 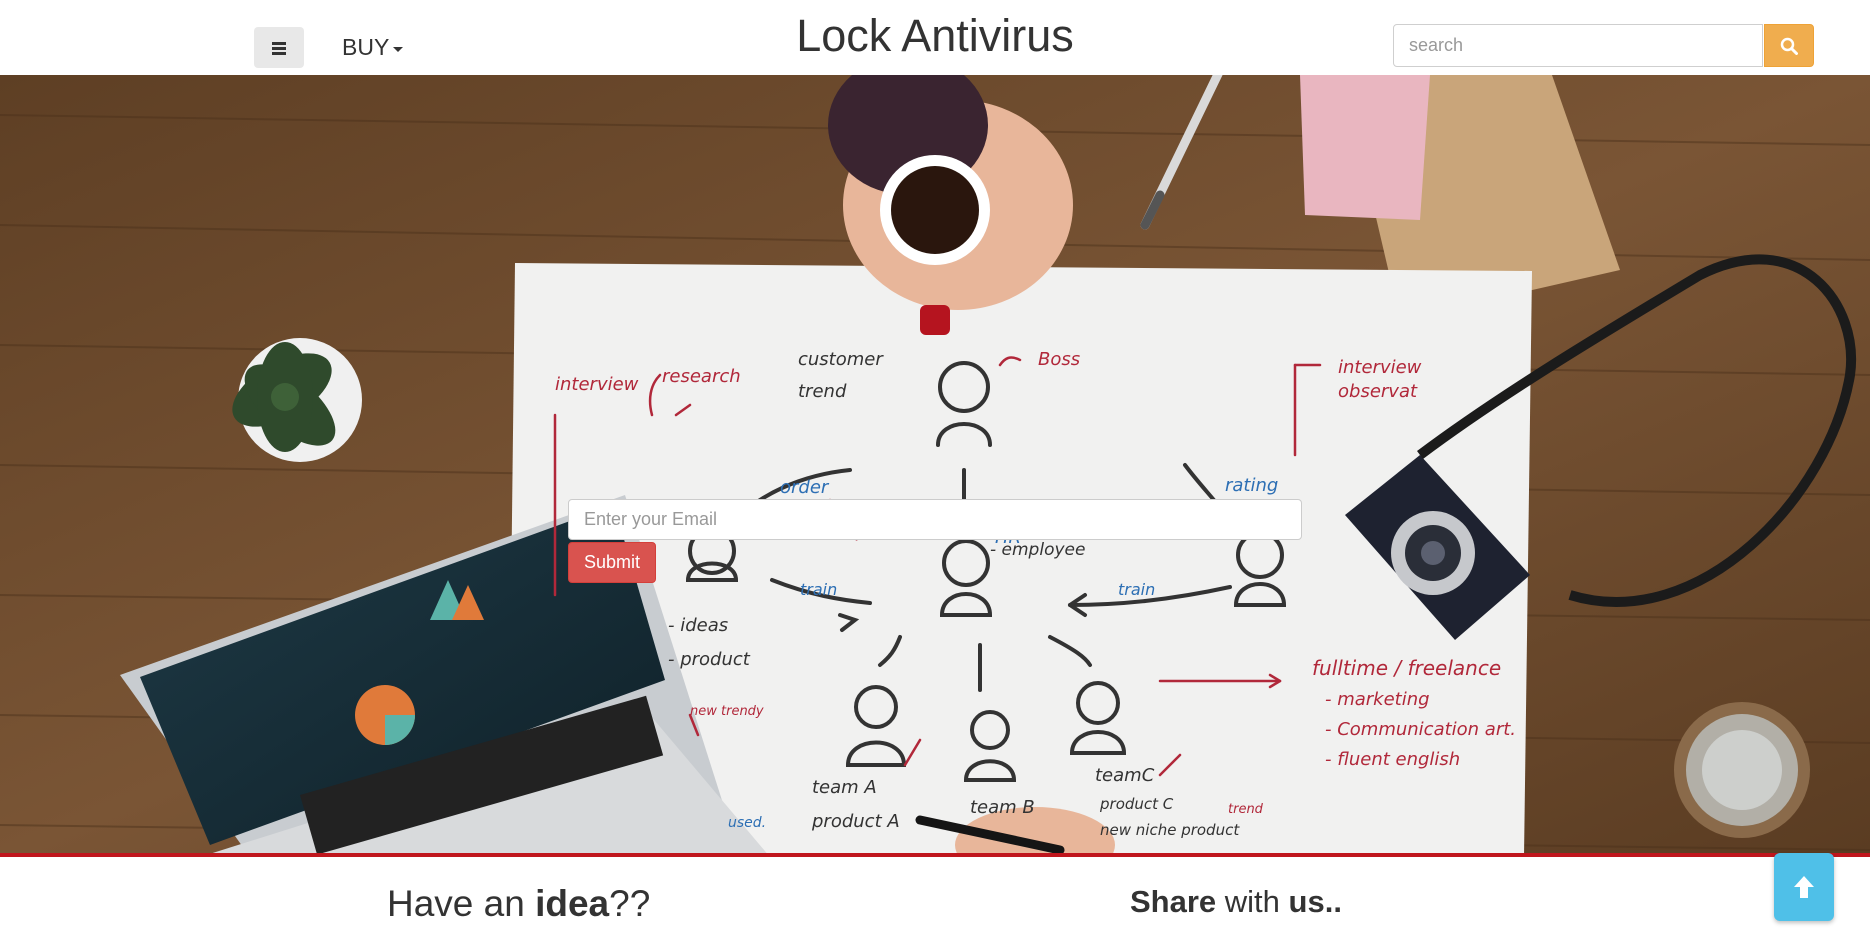 I want to click on arrow-up-icon, so click(x=1804, y=887).